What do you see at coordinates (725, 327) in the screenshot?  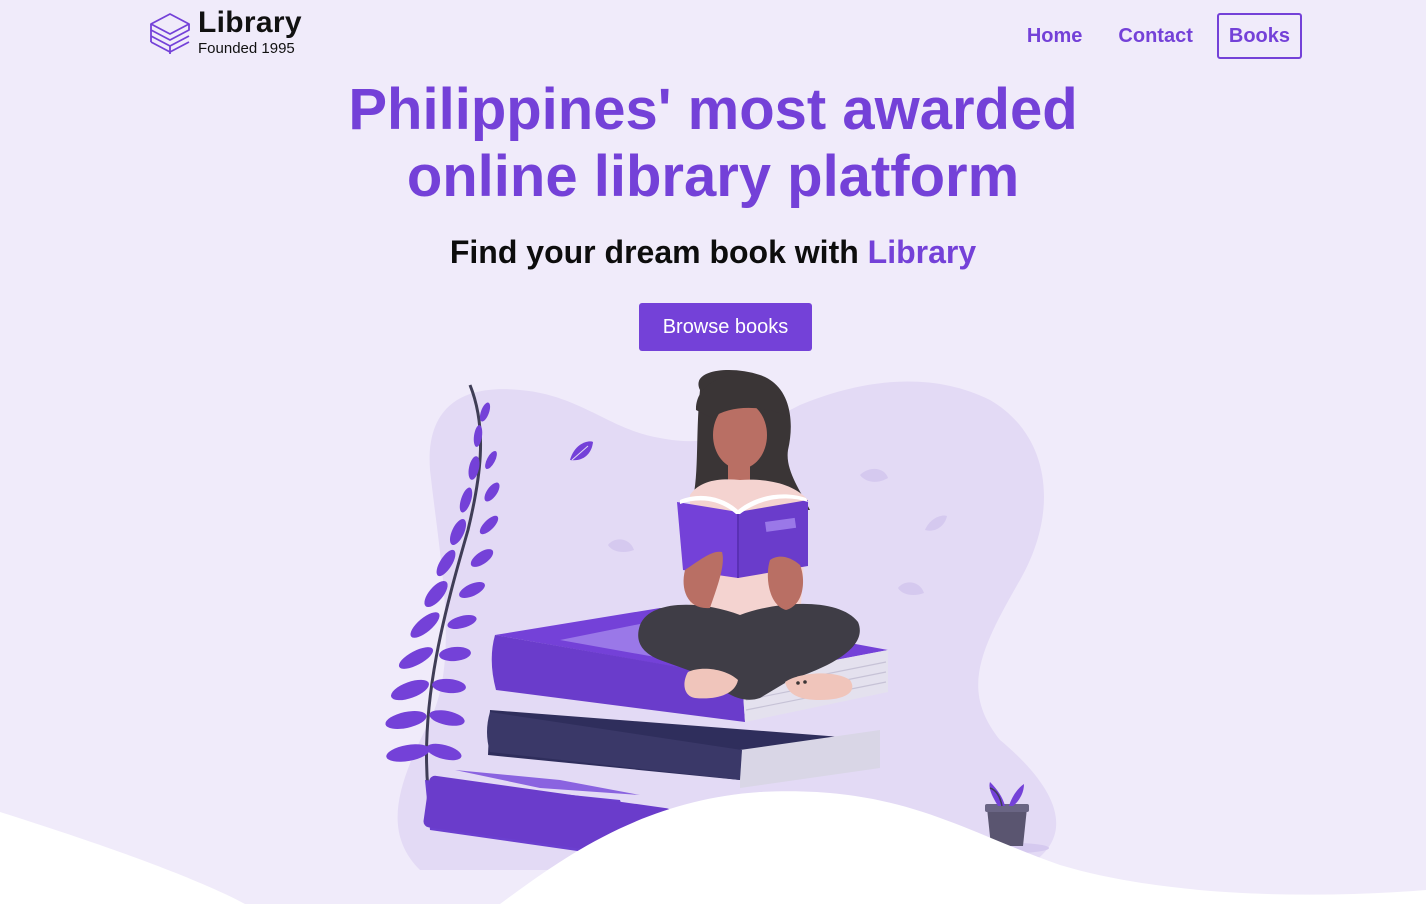 I see `browse-books-button: Browse books` at bounding box center [725, 327].